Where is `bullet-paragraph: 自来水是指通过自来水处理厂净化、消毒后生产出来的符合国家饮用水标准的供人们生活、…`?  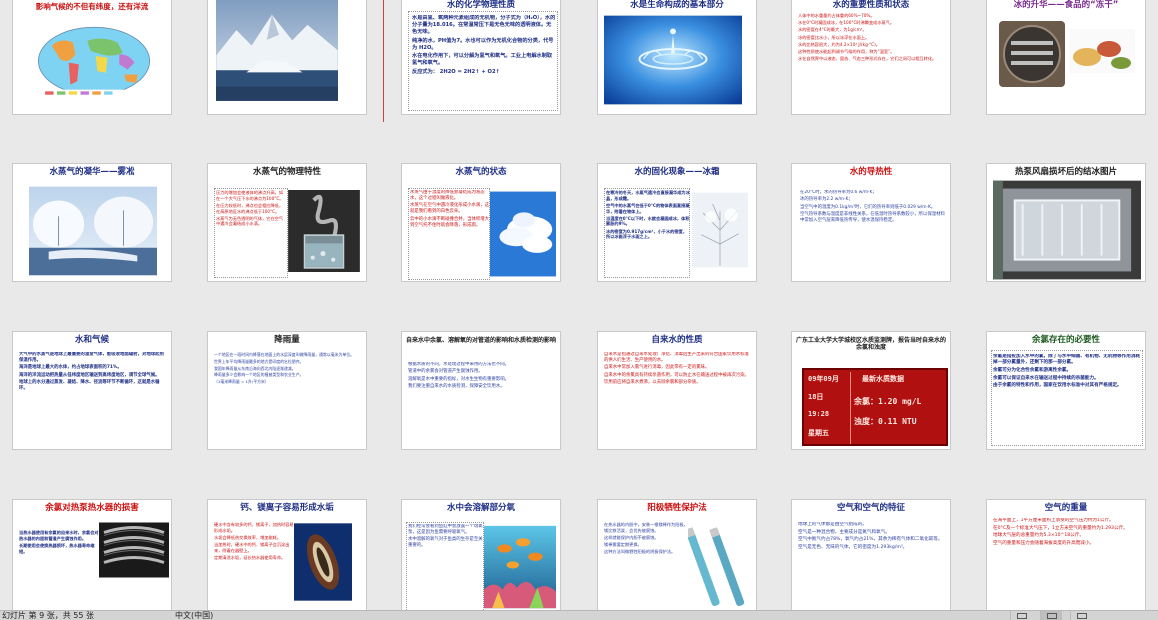
bullet-paragraph: 自来水是指通过自来水处理厂净化、消毒后生产出来的符合国家饮用水标准的供人们生活、… is located at coordinates (676, 357).